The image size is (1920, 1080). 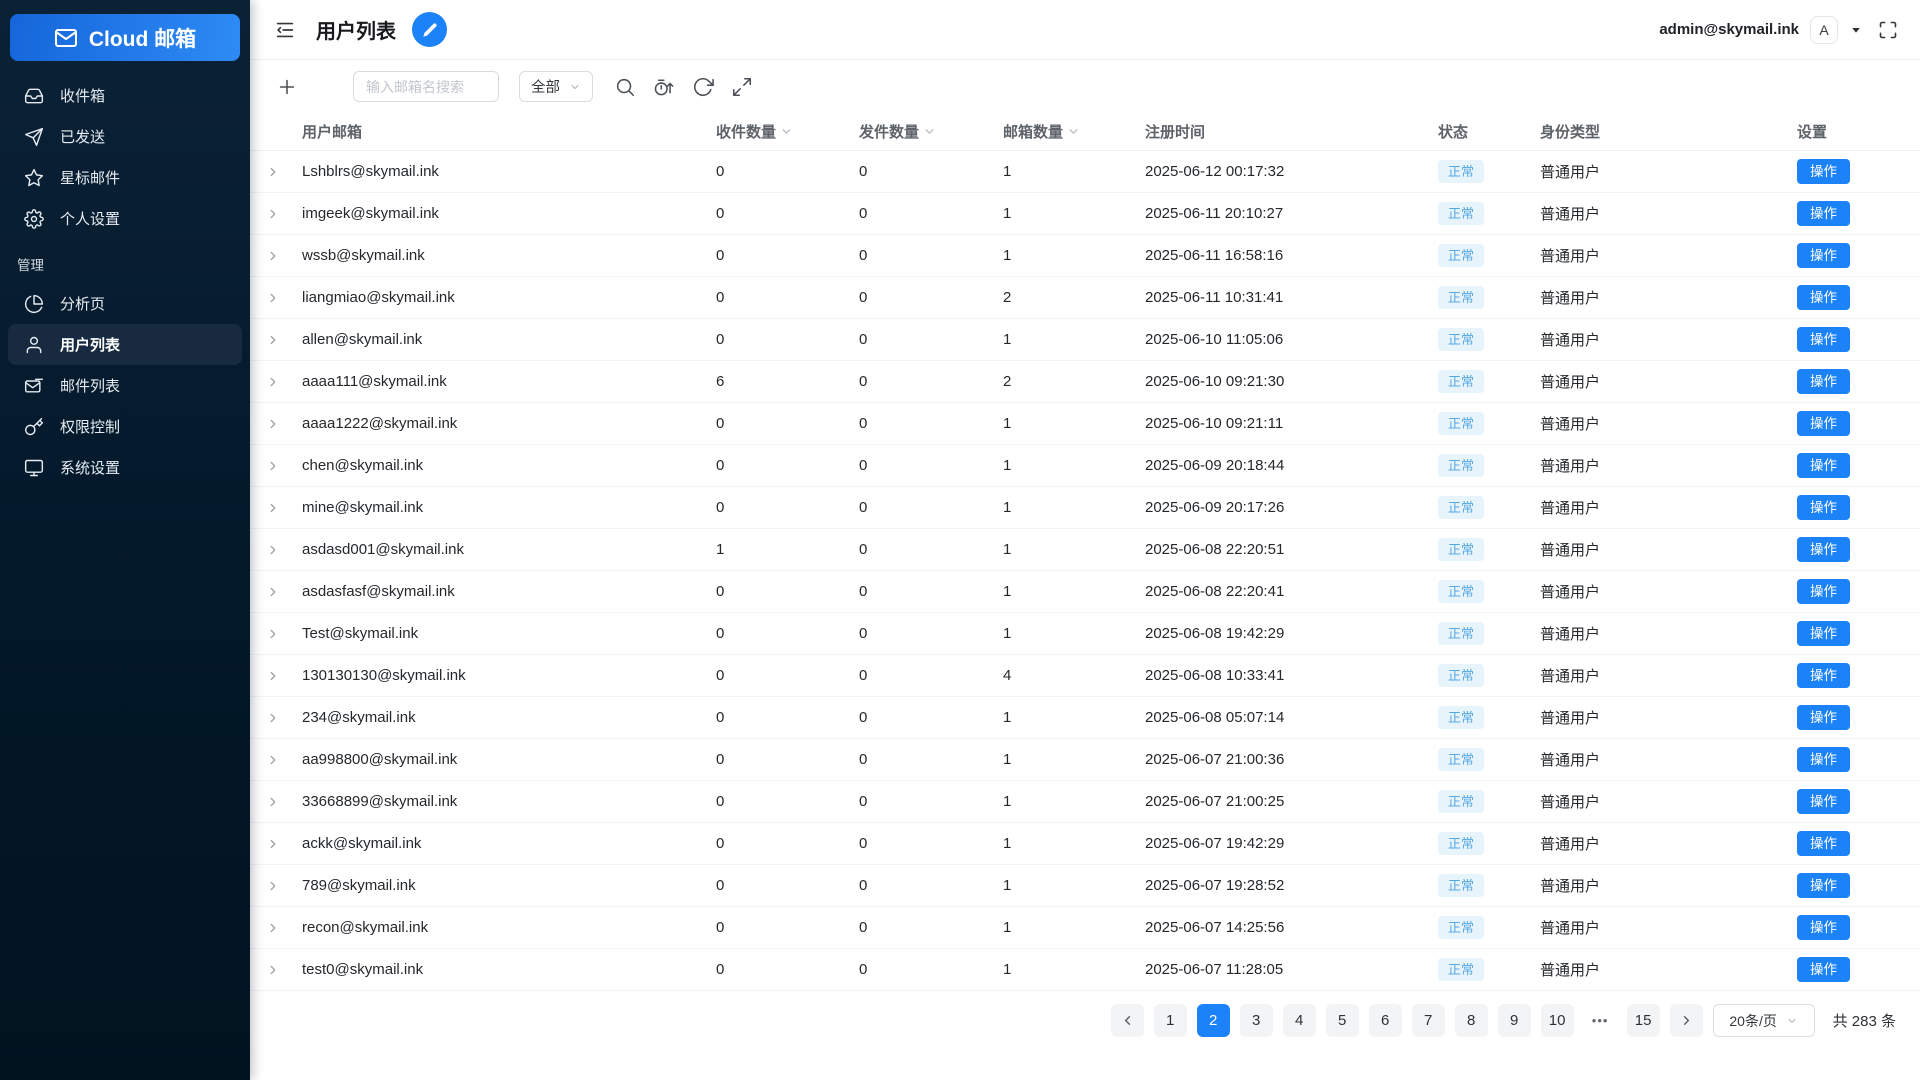 I want to click on page-button: 7, so click(x=1428, y=1020).